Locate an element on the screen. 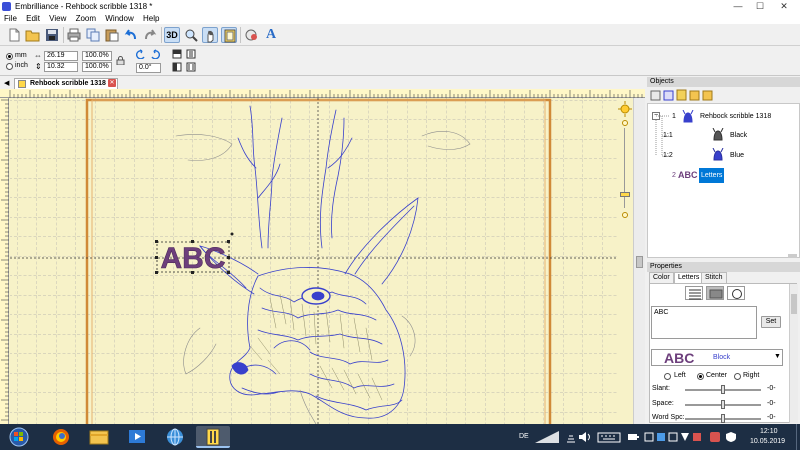 This screenshot has height=450, width=800. hoop-frame-icon is located at coordinates (229, 35).